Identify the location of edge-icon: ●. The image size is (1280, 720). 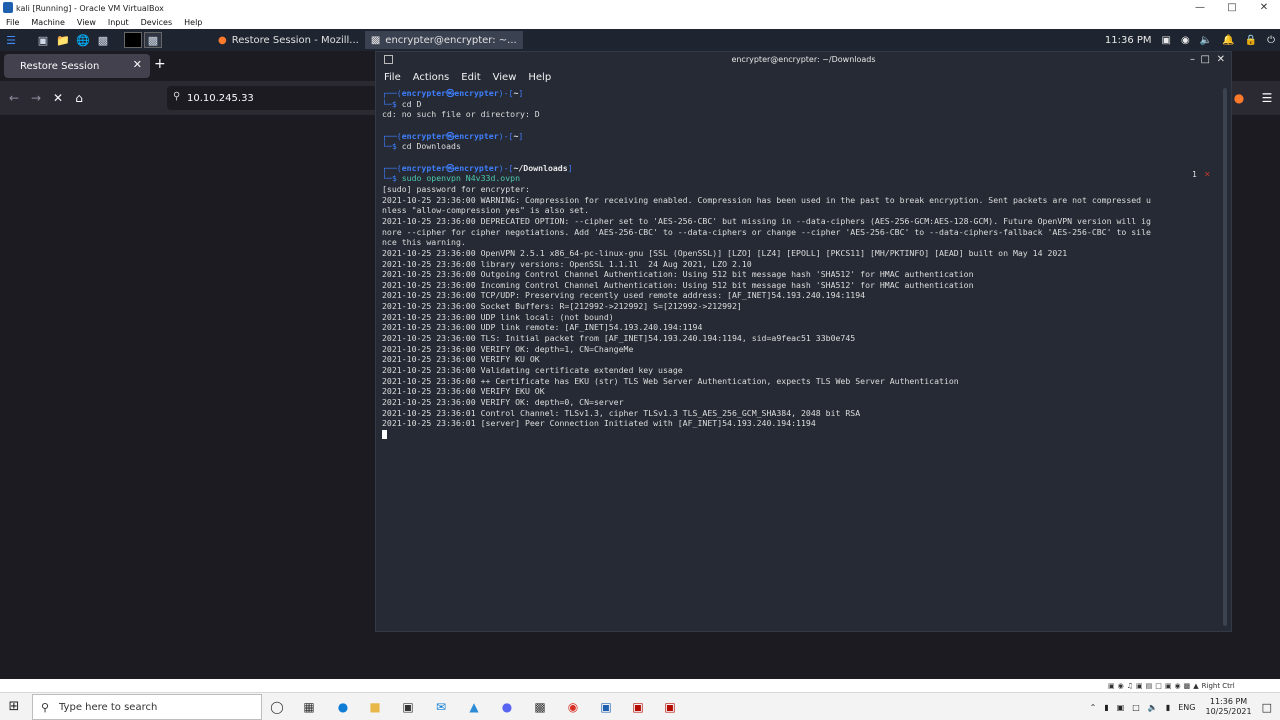
(343, 707).